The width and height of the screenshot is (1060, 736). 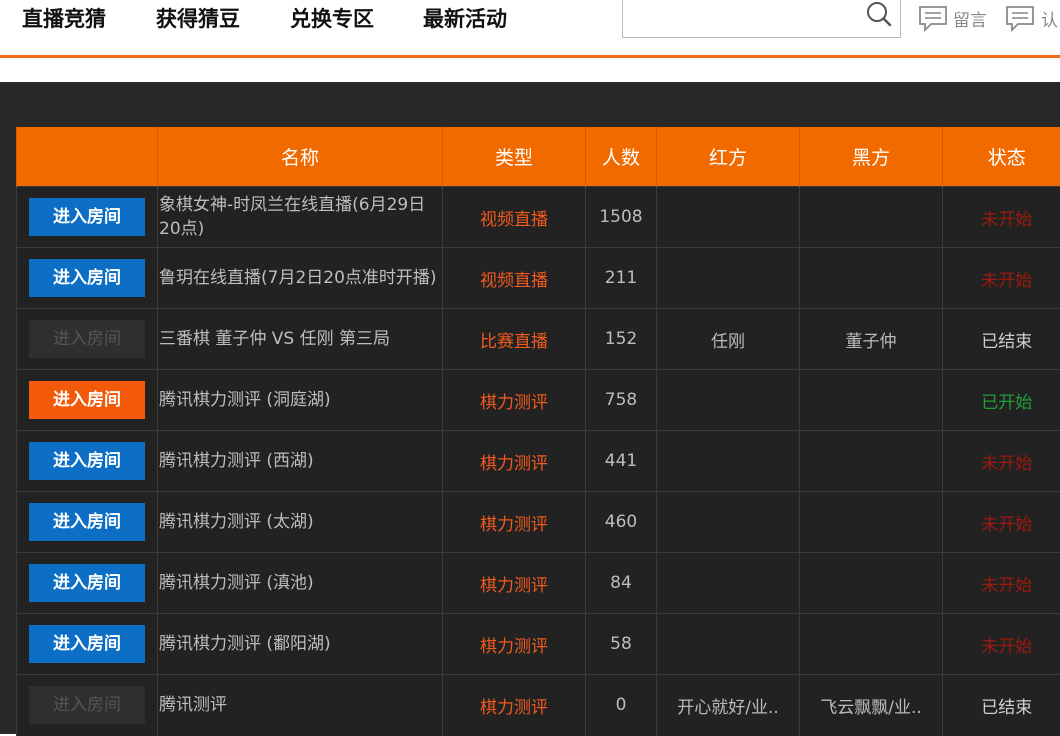 I want to click on table-row: 进入房间腾讯测评棋力测评0开心就好/业..飞云飘飘/业..已结束, so click(x=538, y=705).